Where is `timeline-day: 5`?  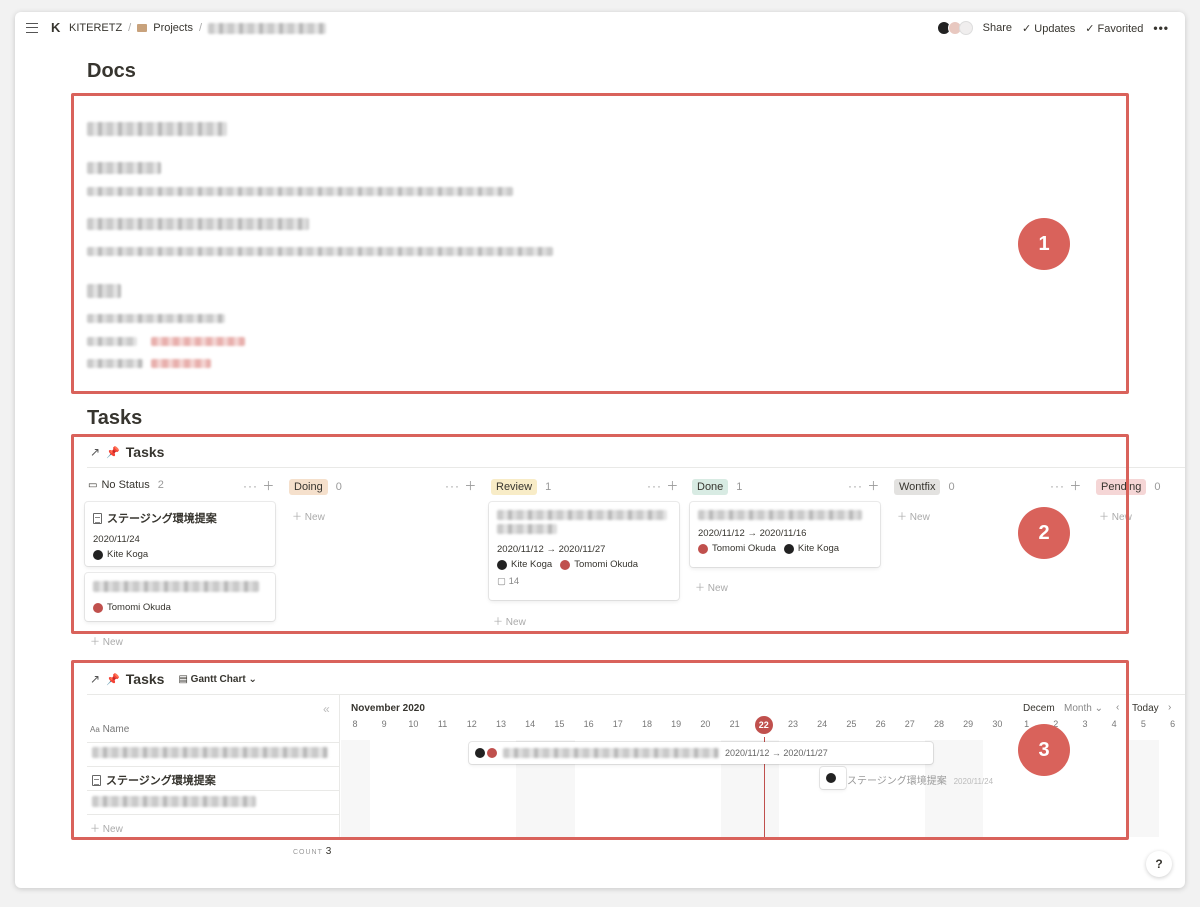
timeline-day: 5 is located at coordinates (1143, 724).